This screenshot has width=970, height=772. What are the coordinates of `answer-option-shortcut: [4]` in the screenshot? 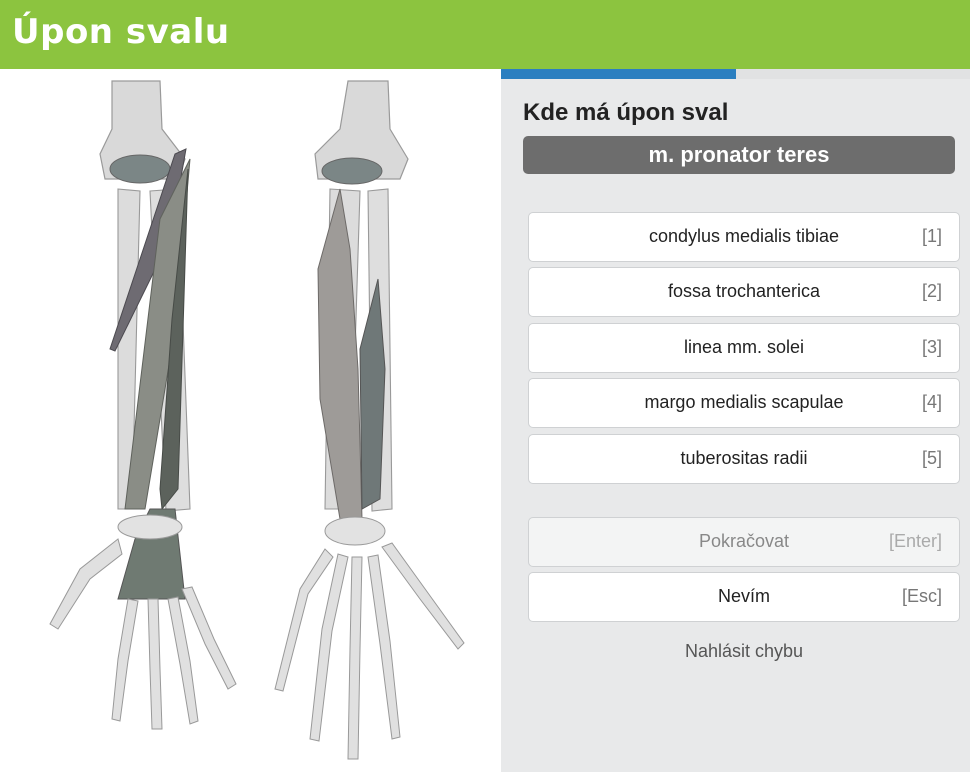 It's located at (931, 402).